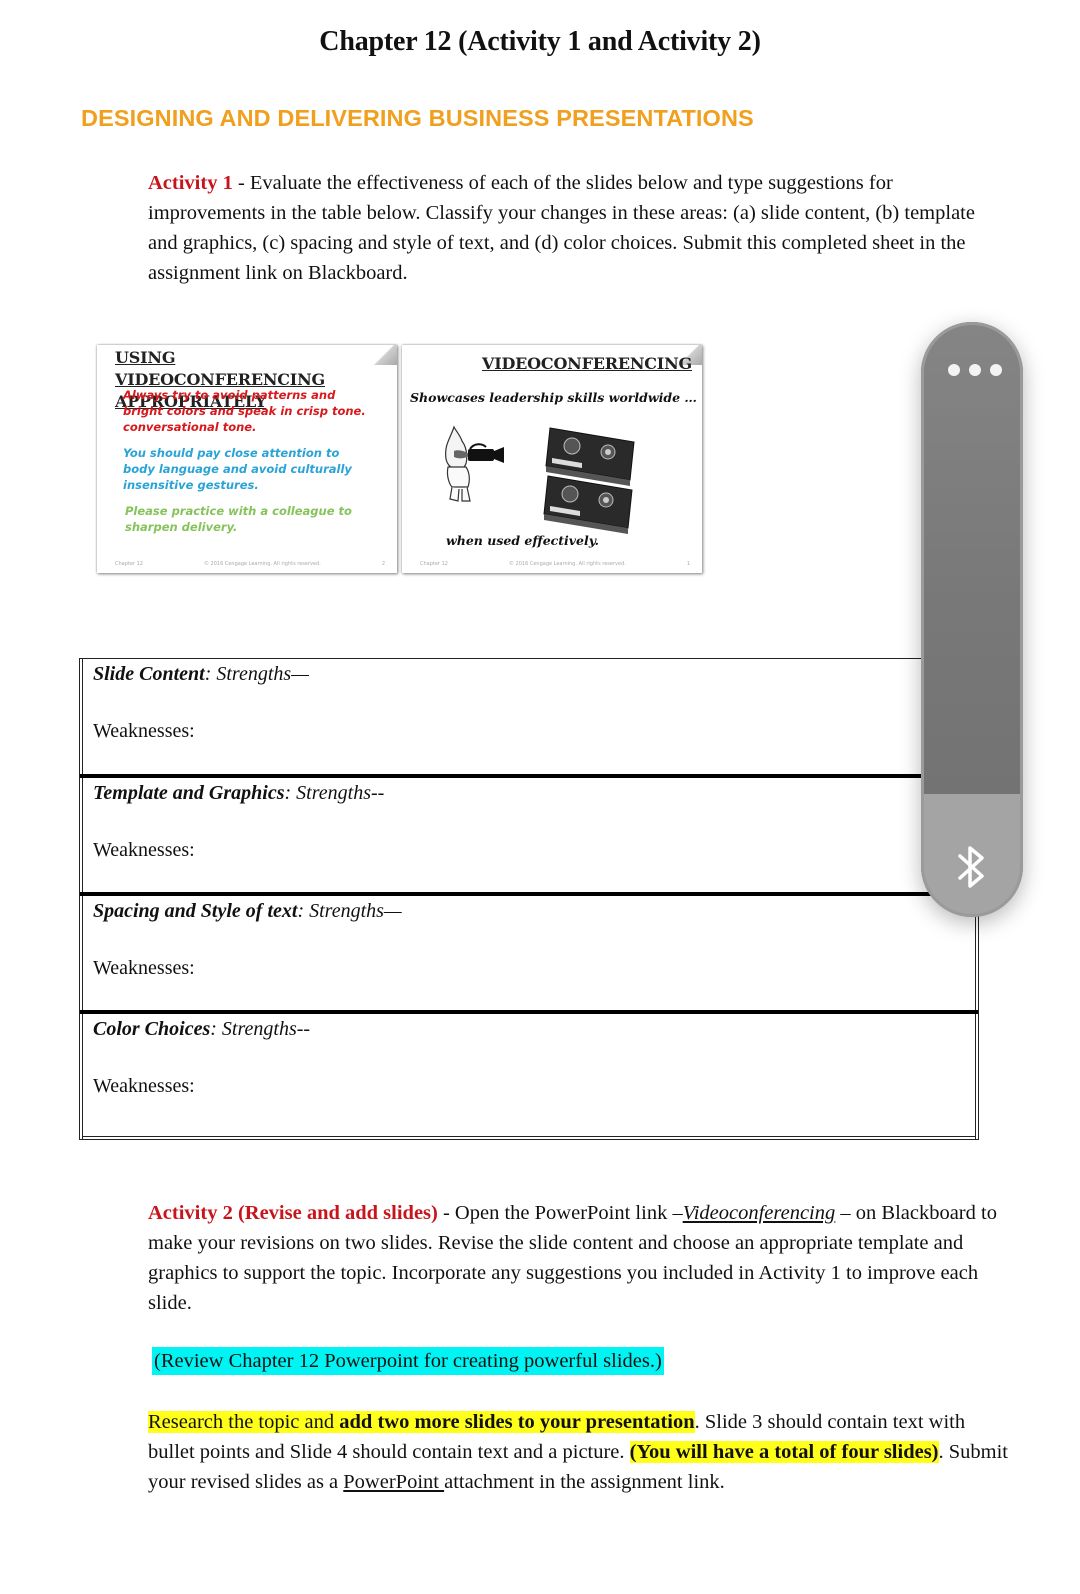  What do you see at coordinates (393, 1482) in the screenshot?
I see `powerpoint-link: PowerPoint` at bounding box center [393, 1482].